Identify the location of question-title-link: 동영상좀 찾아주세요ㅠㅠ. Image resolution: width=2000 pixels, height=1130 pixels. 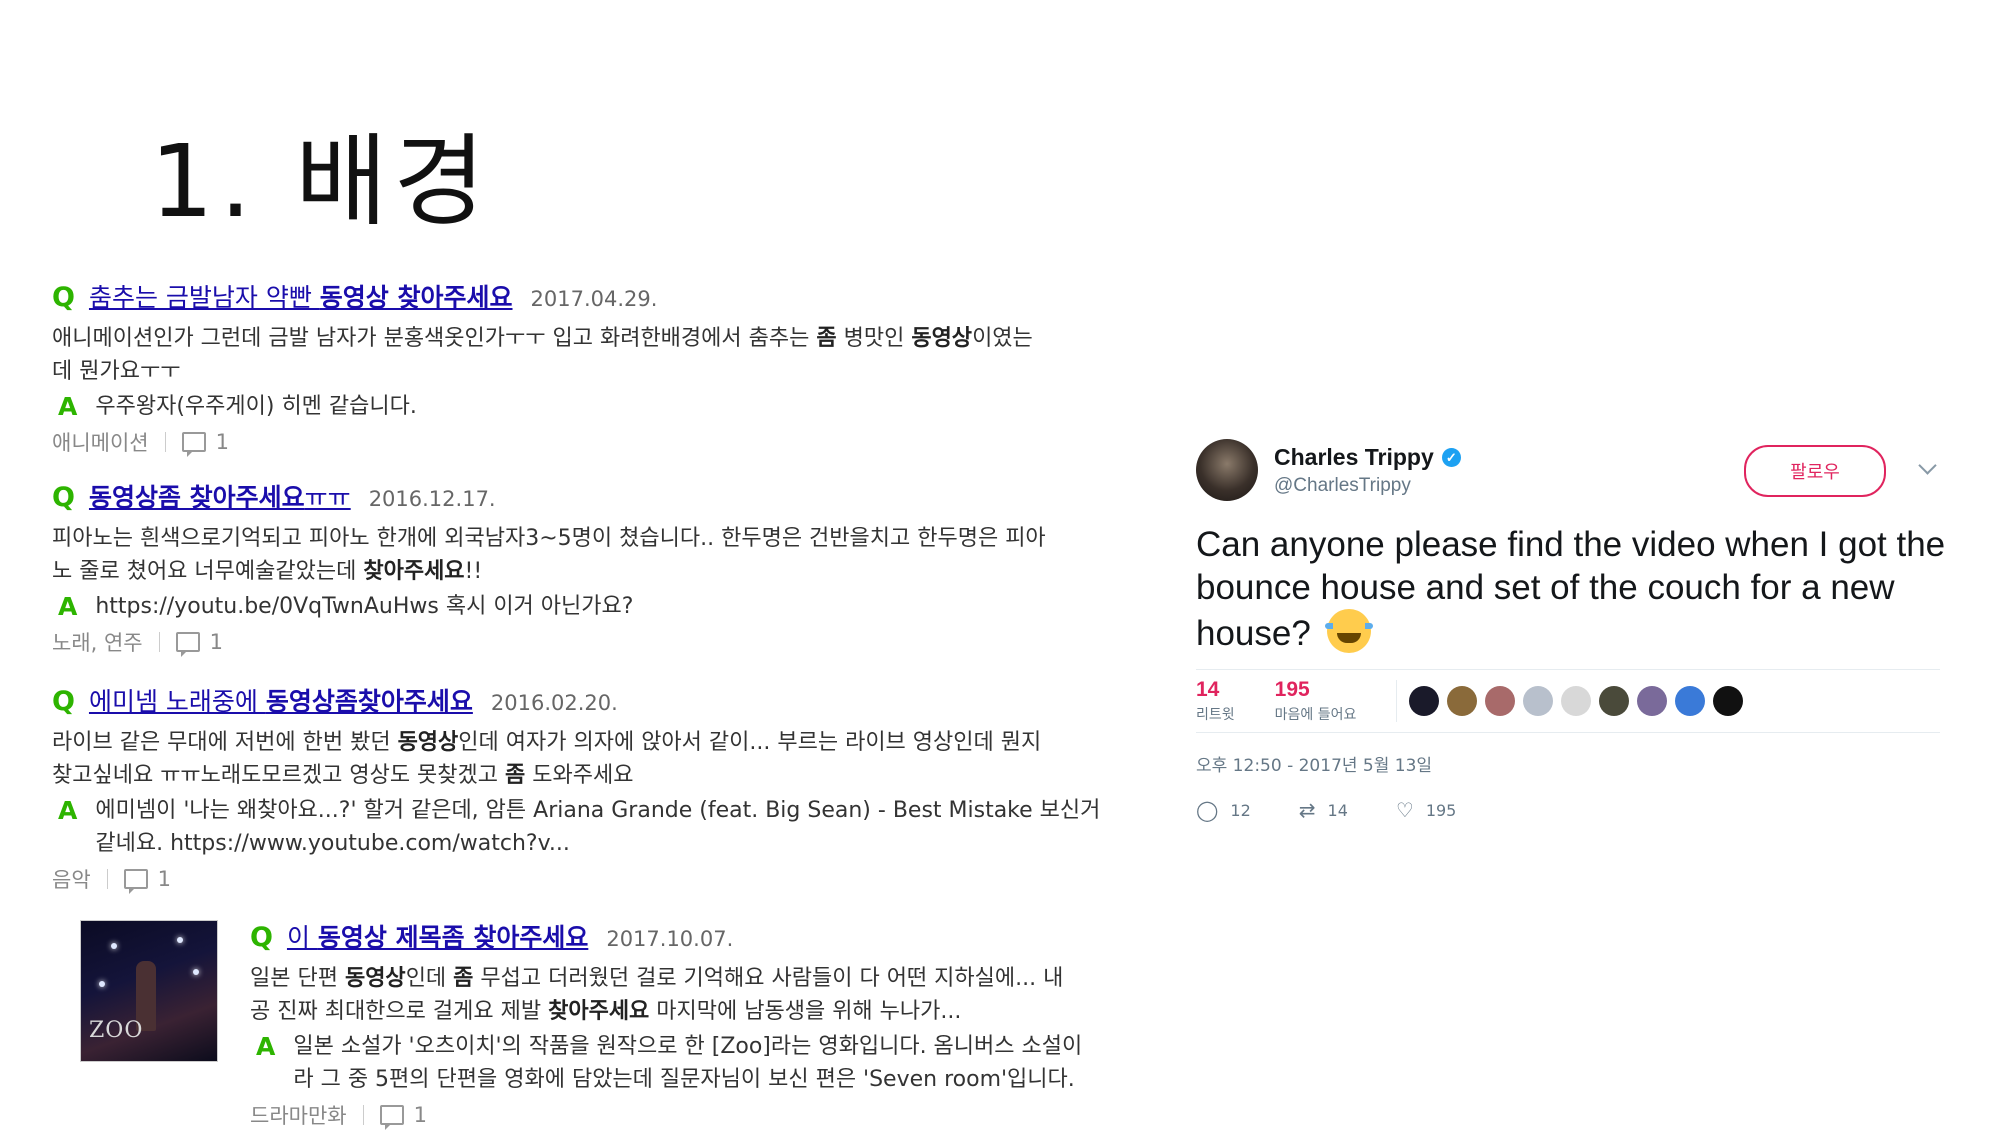
(220, 496).